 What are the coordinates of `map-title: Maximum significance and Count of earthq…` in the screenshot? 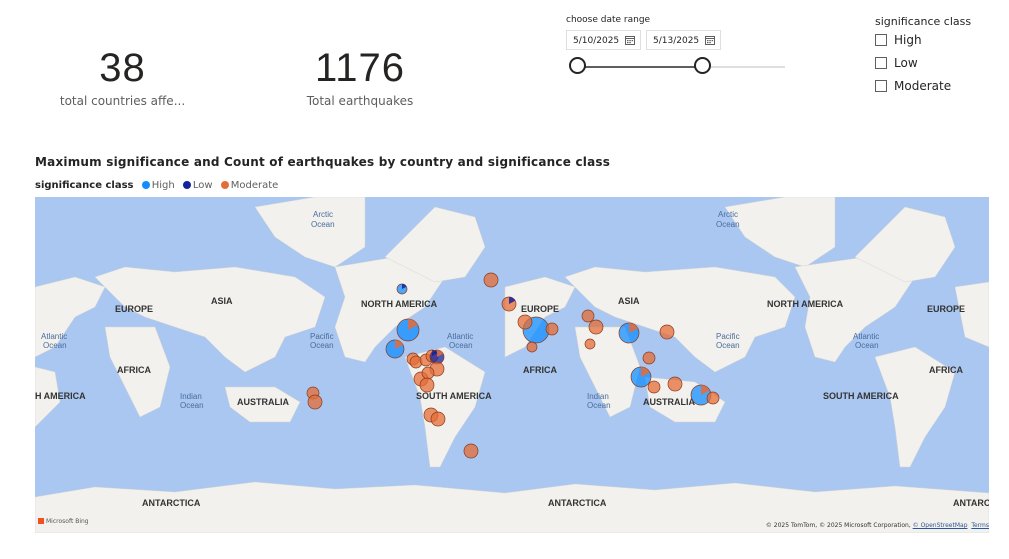 It's located at (323, 162).